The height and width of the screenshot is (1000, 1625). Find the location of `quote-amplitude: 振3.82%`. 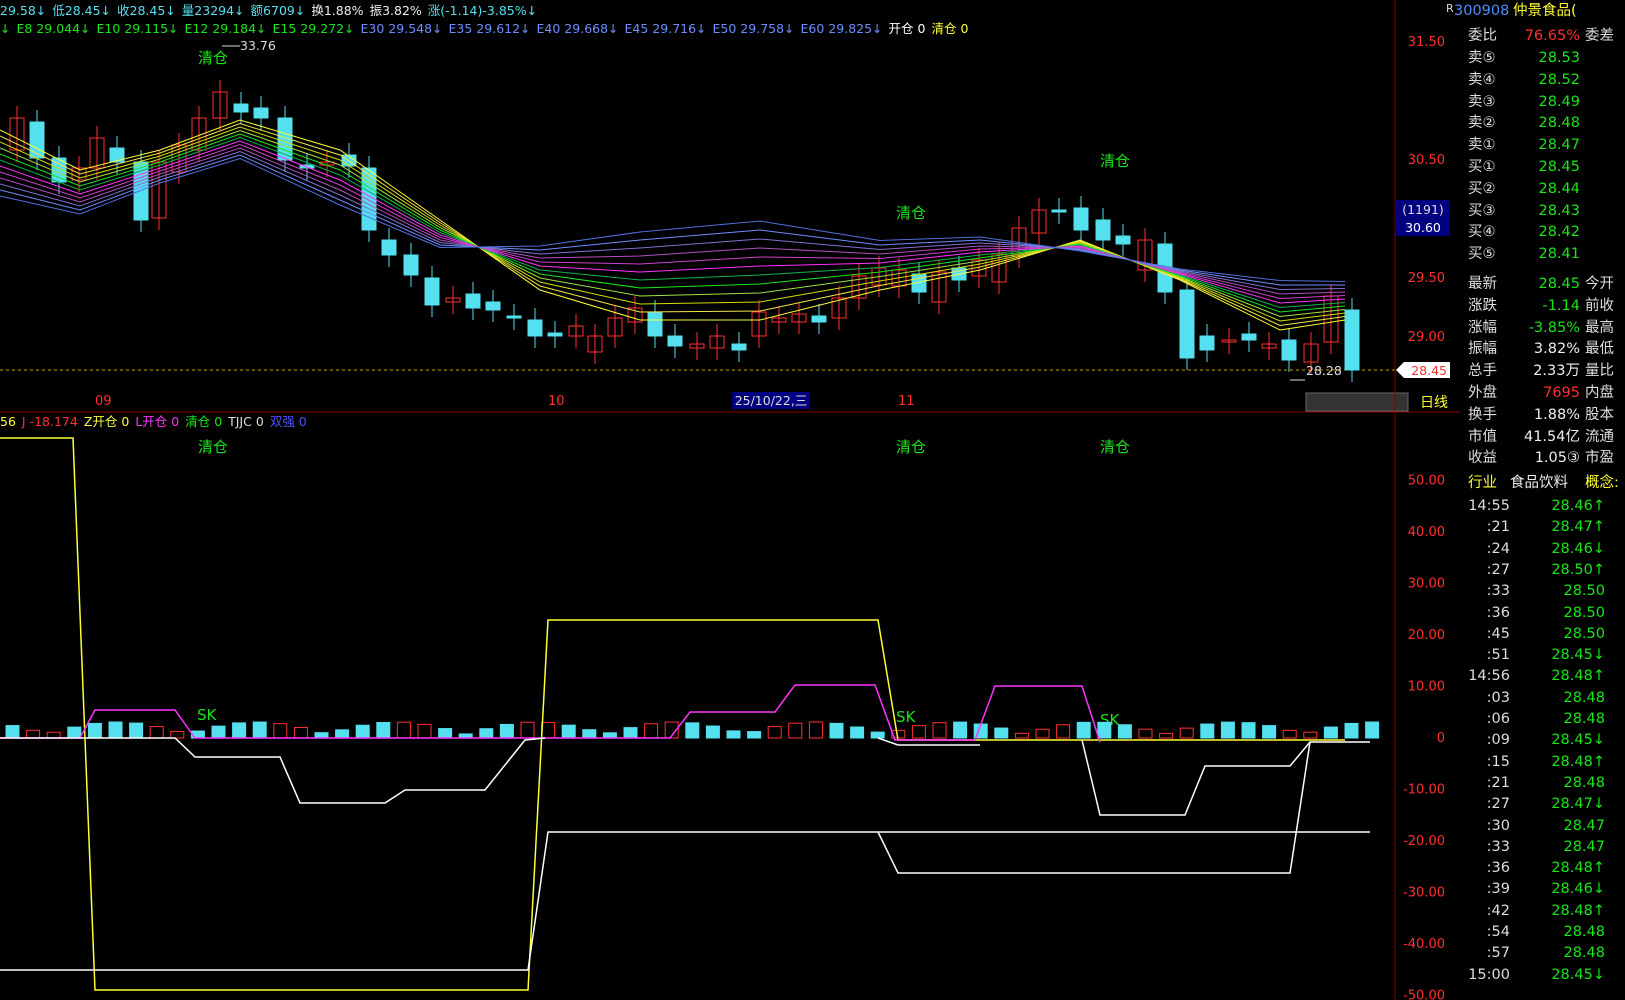

quote-amplitude: 振3.82% is located at coordinates (395, 10).